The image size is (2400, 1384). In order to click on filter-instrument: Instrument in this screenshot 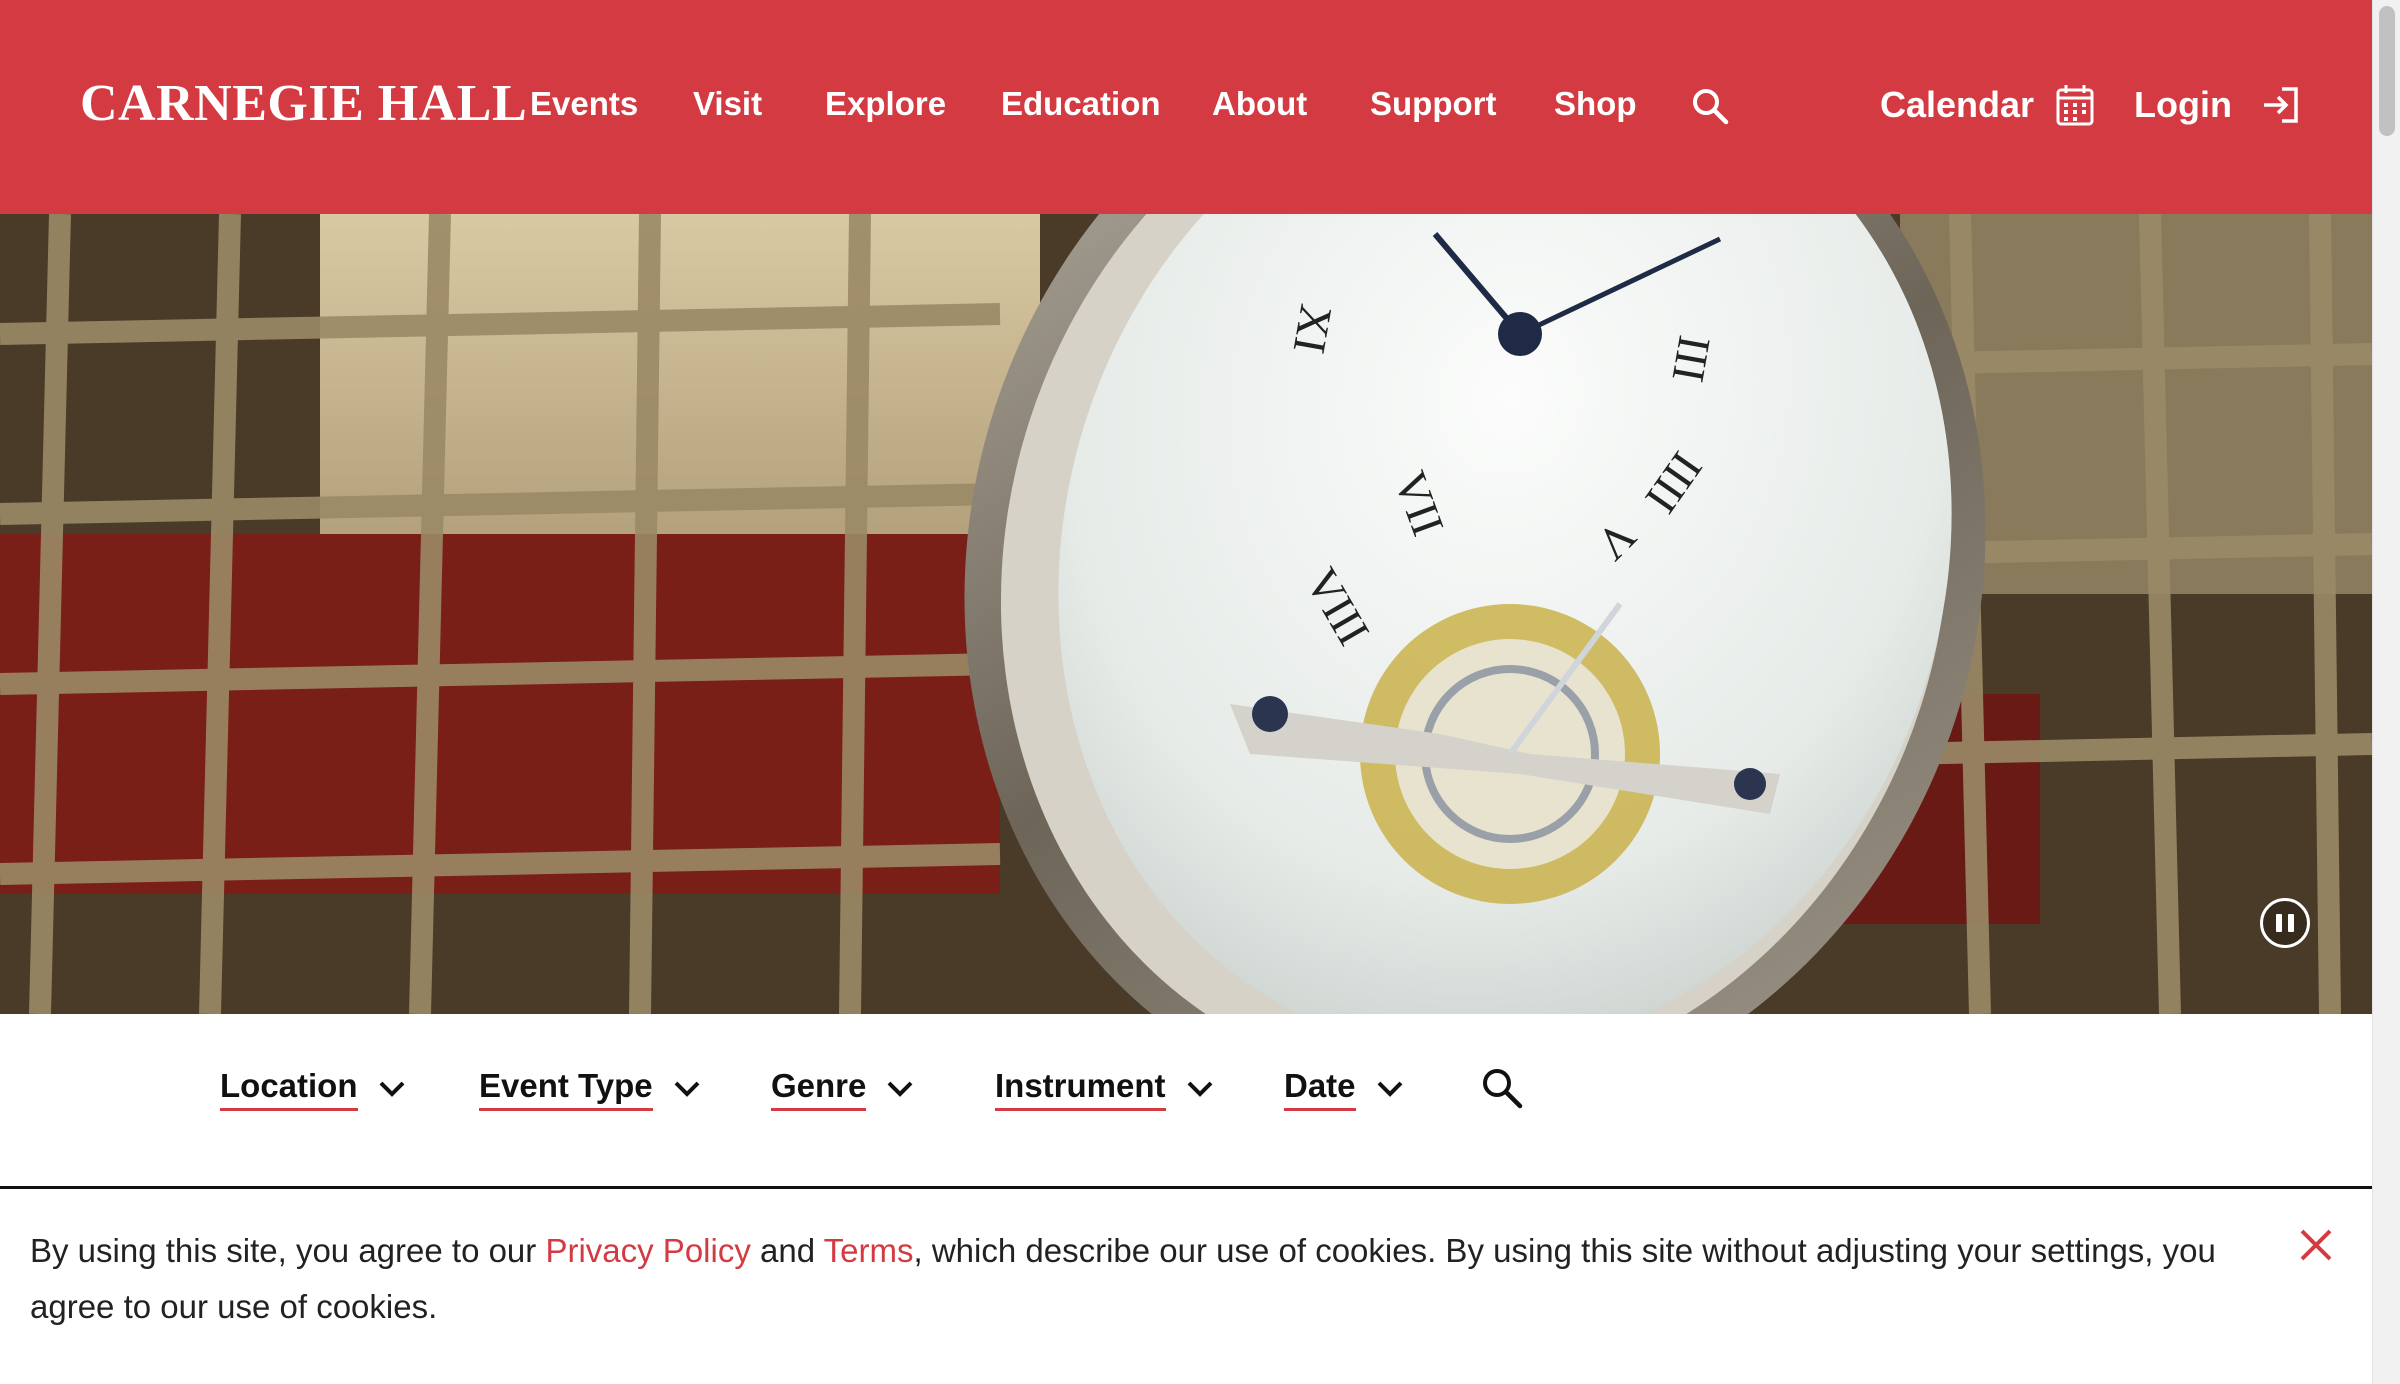, I will do `click(1104, 1088)`.